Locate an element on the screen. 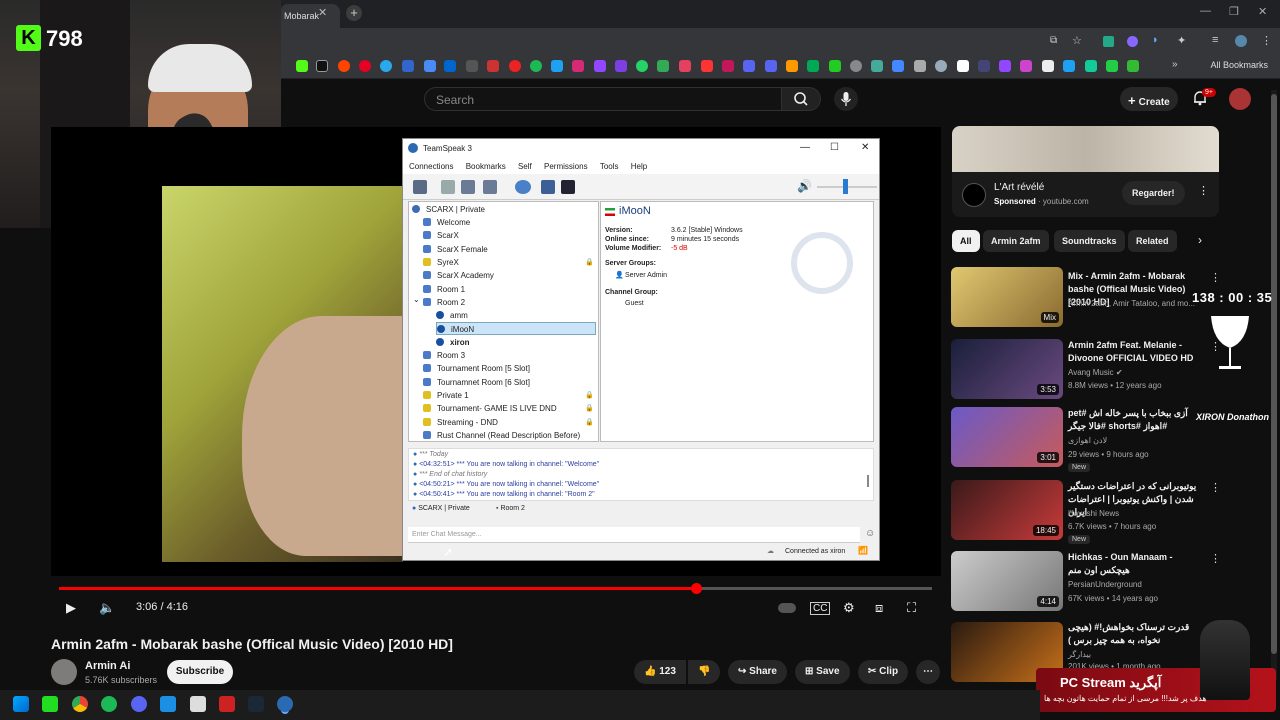 This screenshot has height=720, width=1280. ts-menu-self: Self is located at coordinates (525, 166).